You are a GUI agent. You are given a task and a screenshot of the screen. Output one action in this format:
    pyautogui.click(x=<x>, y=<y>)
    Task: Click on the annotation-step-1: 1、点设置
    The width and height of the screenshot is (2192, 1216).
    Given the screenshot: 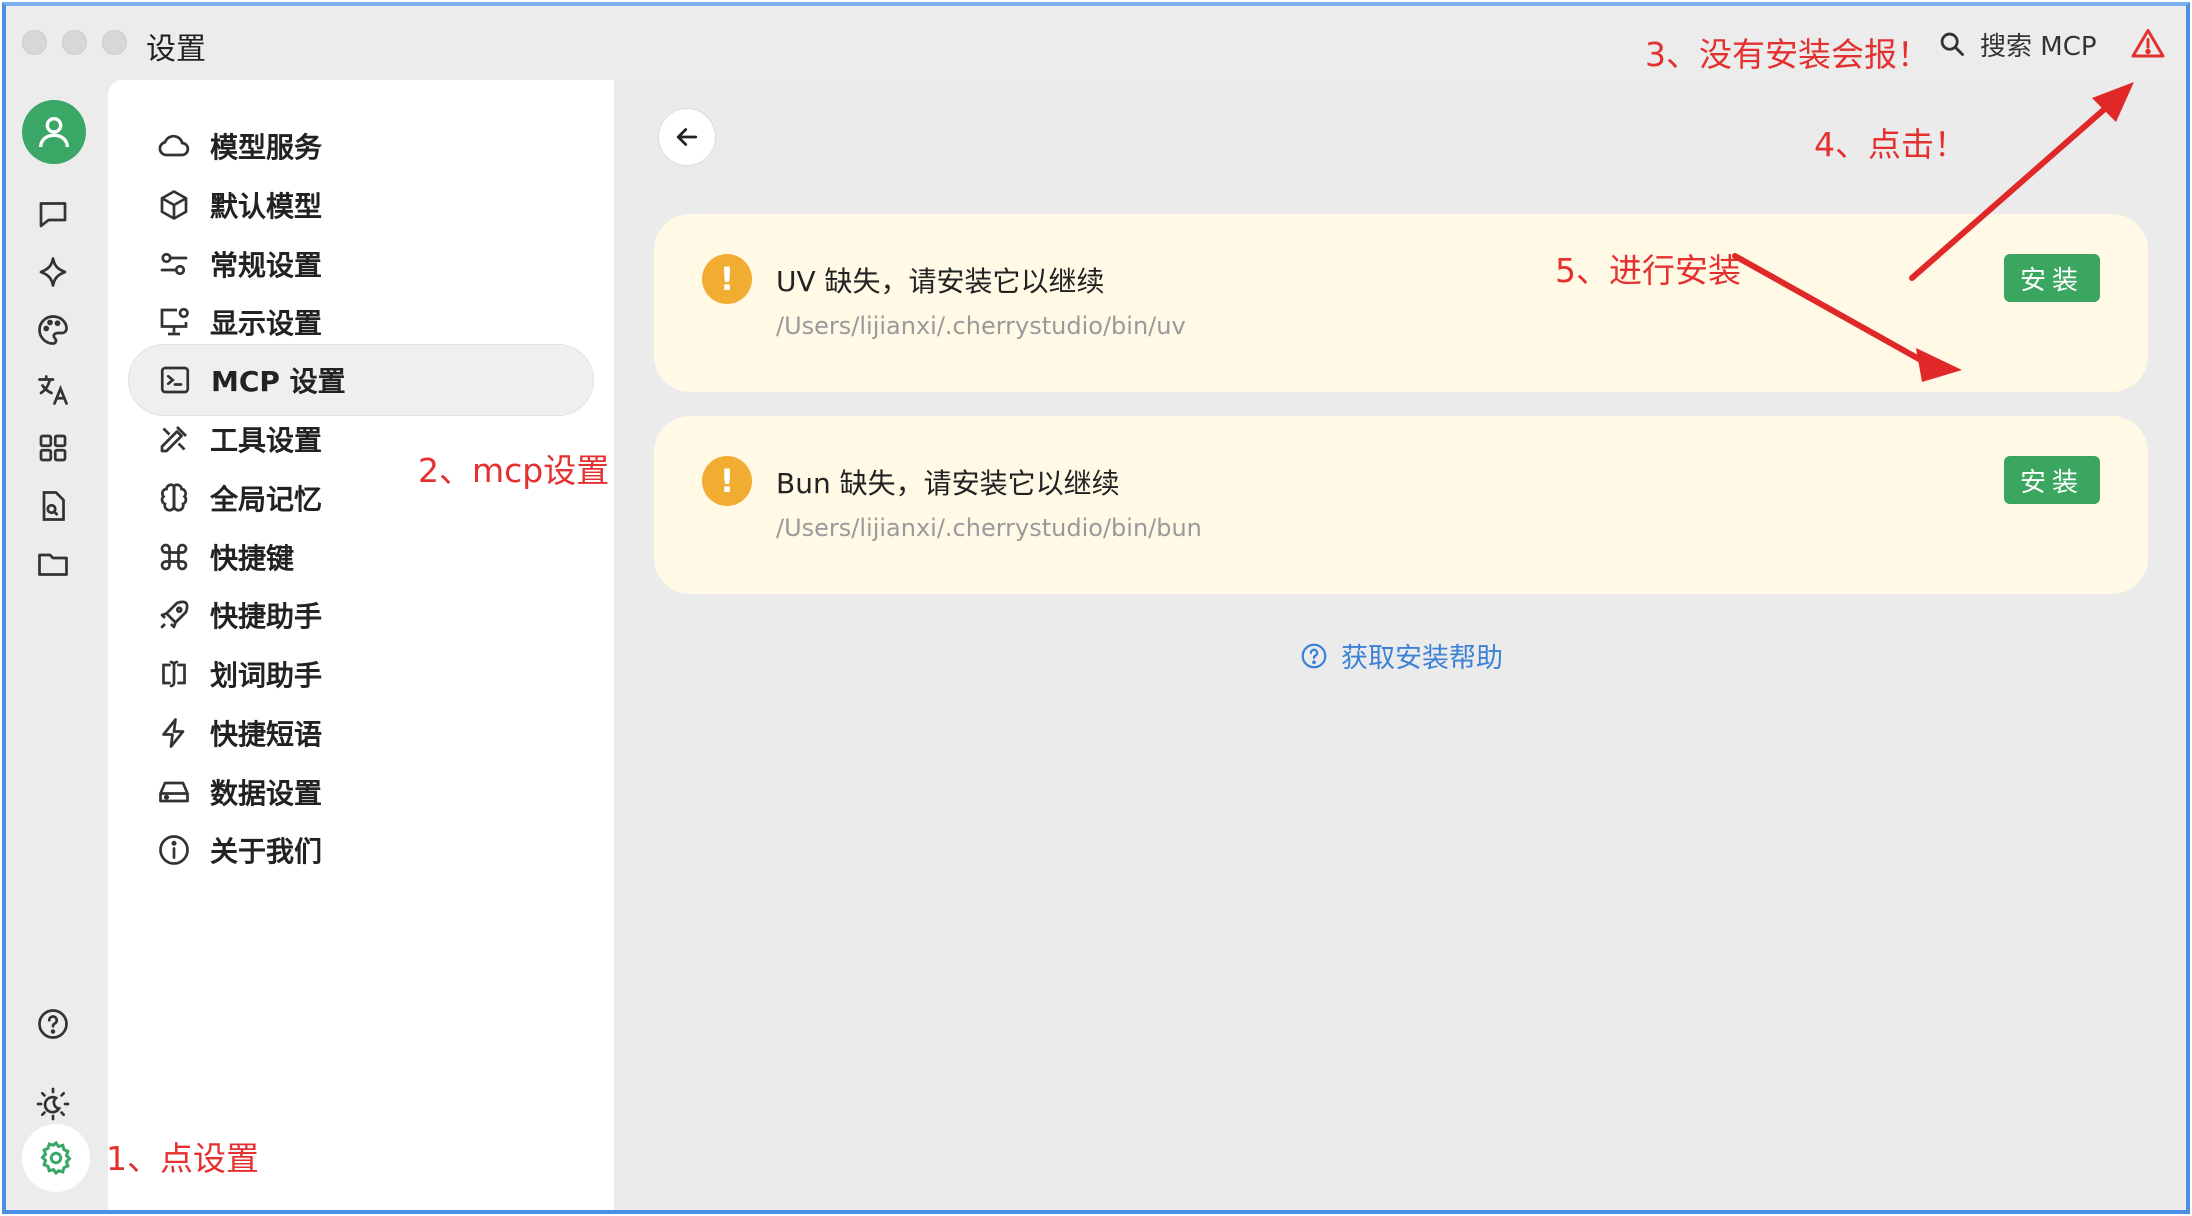 What is the action you would take?
    pyautogui.click(x=182, y=1158)
    